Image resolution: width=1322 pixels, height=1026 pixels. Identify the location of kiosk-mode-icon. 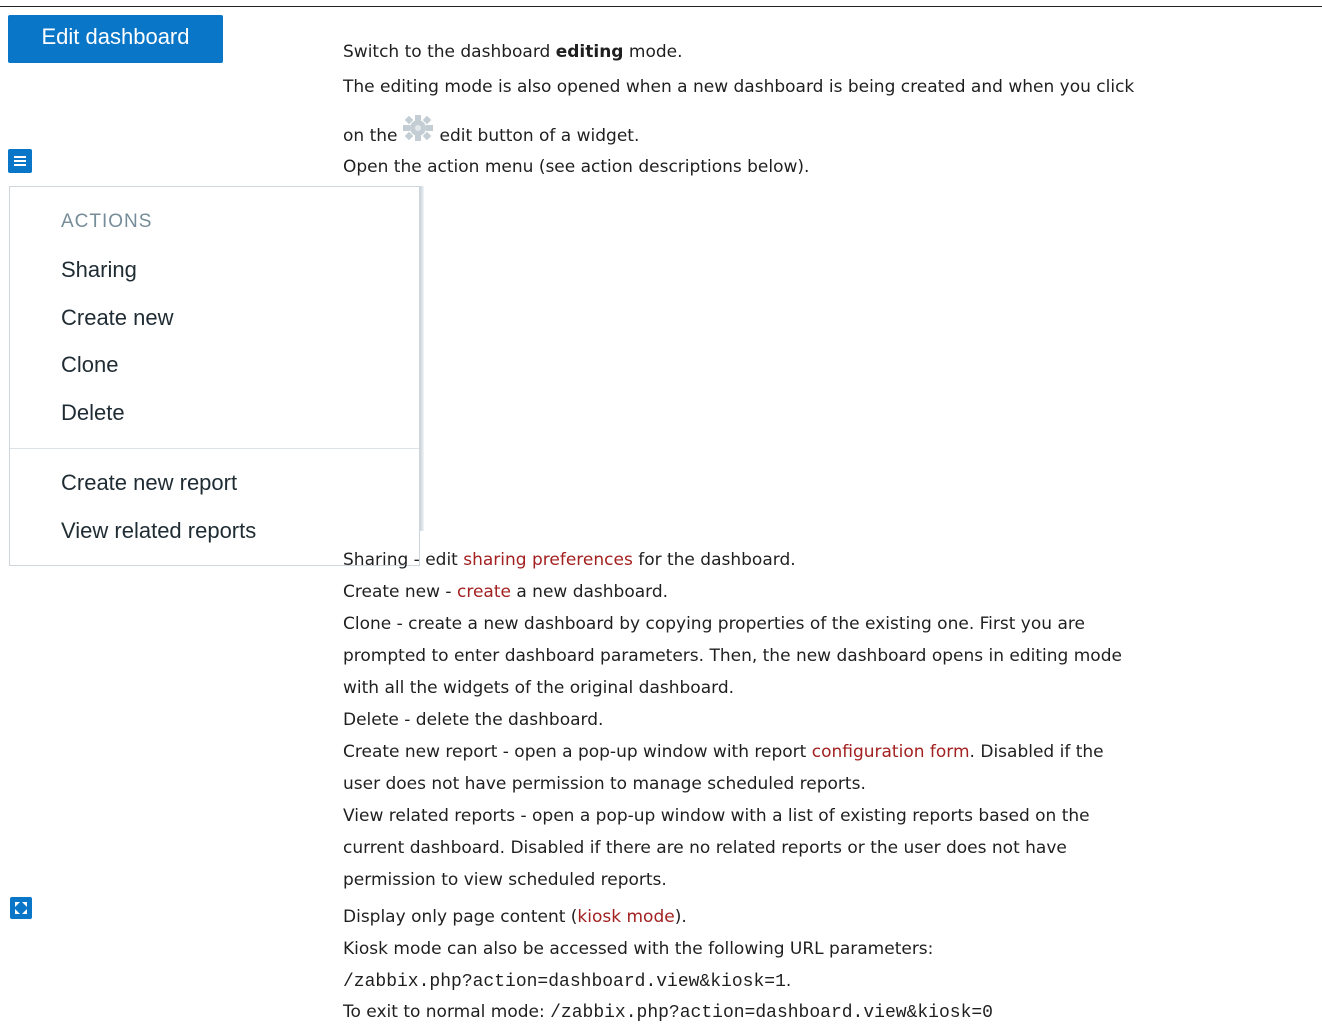
(21, 908).